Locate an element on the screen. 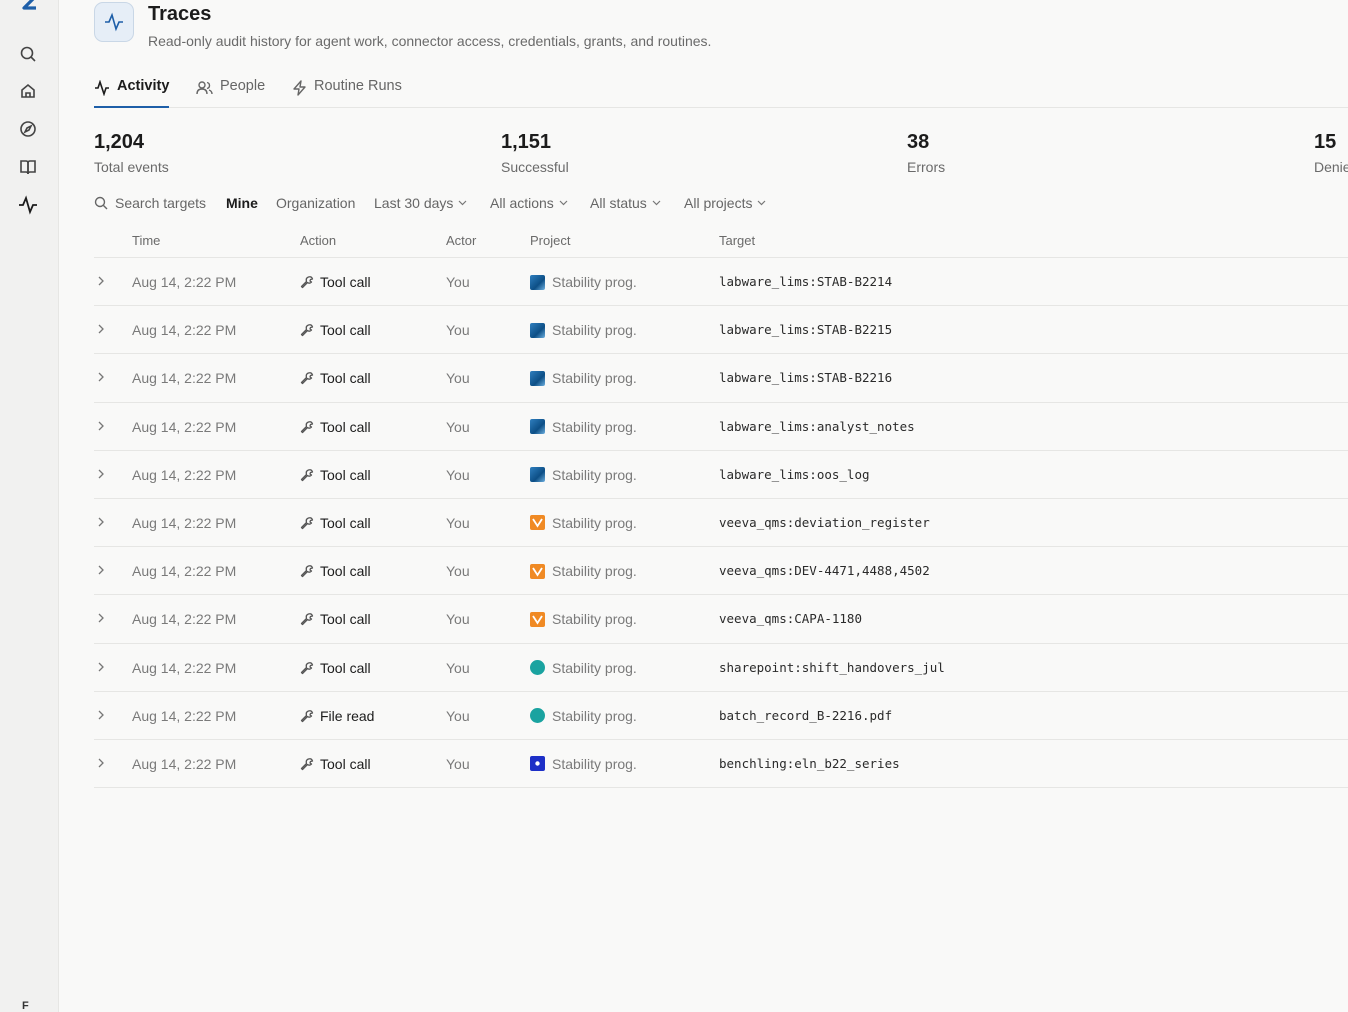 The width and height of the screenshot is (1348, 1012). row-target: labware_lims:oos_log is located at coordinates (794, 474).